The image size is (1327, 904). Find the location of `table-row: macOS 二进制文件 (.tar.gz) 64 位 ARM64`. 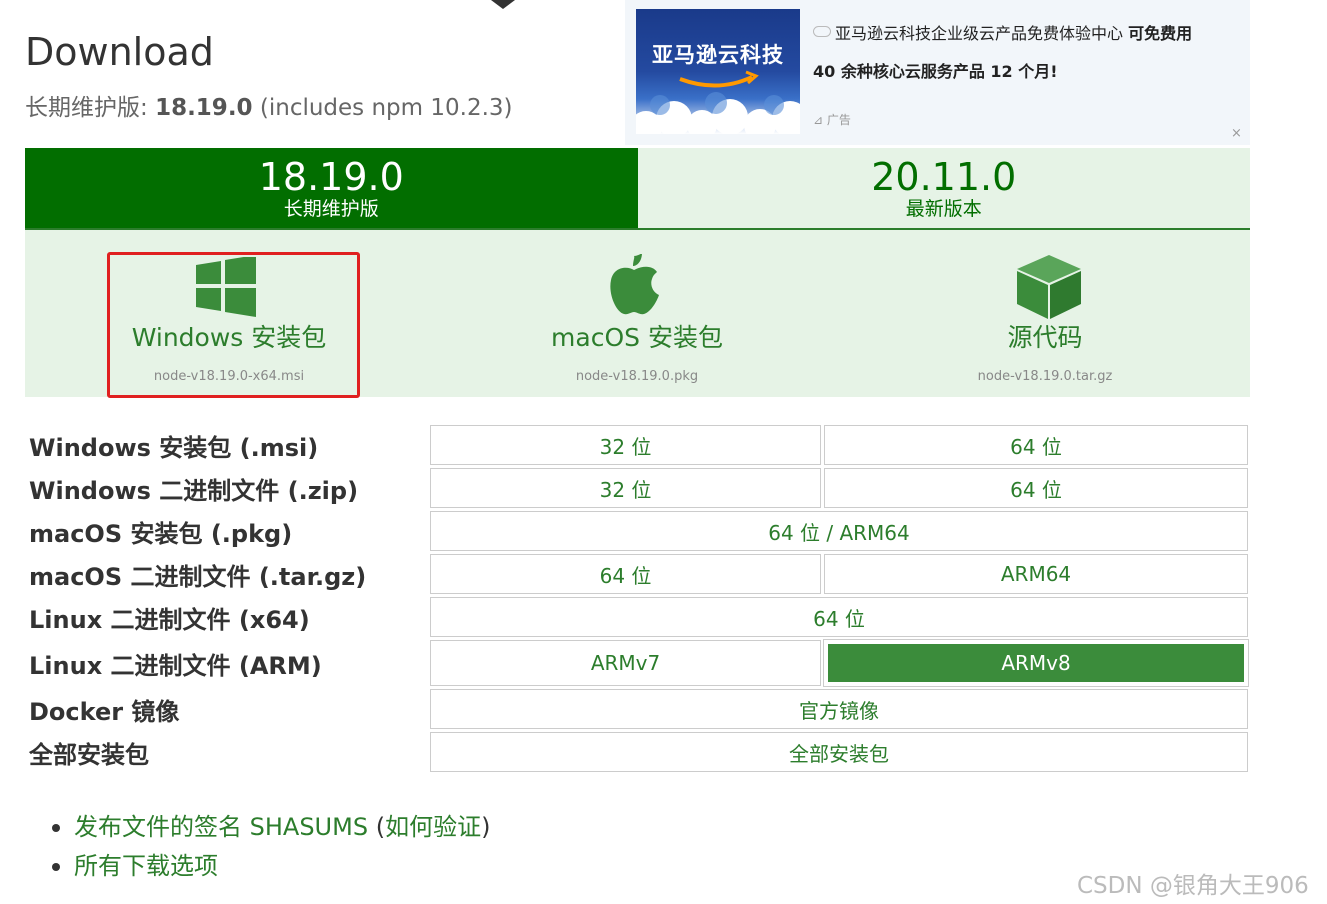

table-row: macOS 二进制文件 (.tar.gz) 64 位 ARM64 is located at coordinates (638, 574).